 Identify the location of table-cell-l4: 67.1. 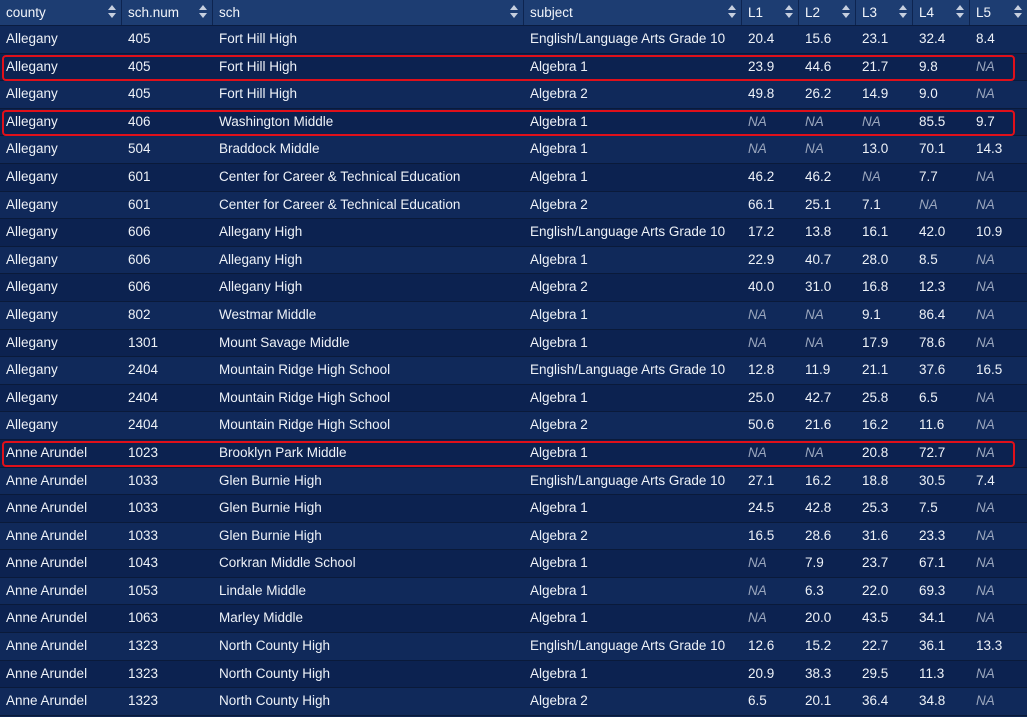
(932, 563).